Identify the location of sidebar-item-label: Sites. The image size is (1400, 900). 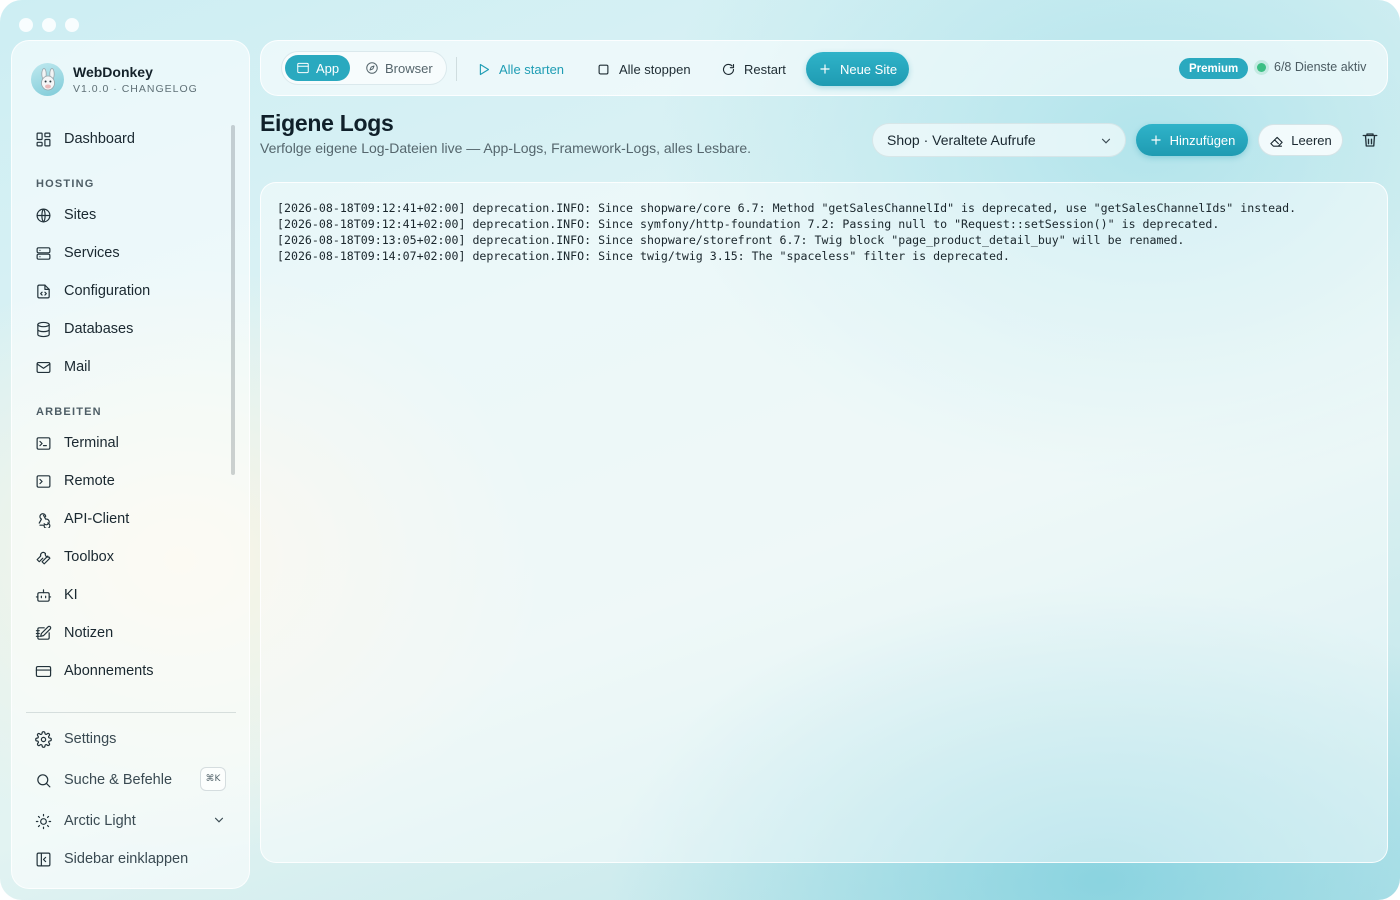
(80, 215).